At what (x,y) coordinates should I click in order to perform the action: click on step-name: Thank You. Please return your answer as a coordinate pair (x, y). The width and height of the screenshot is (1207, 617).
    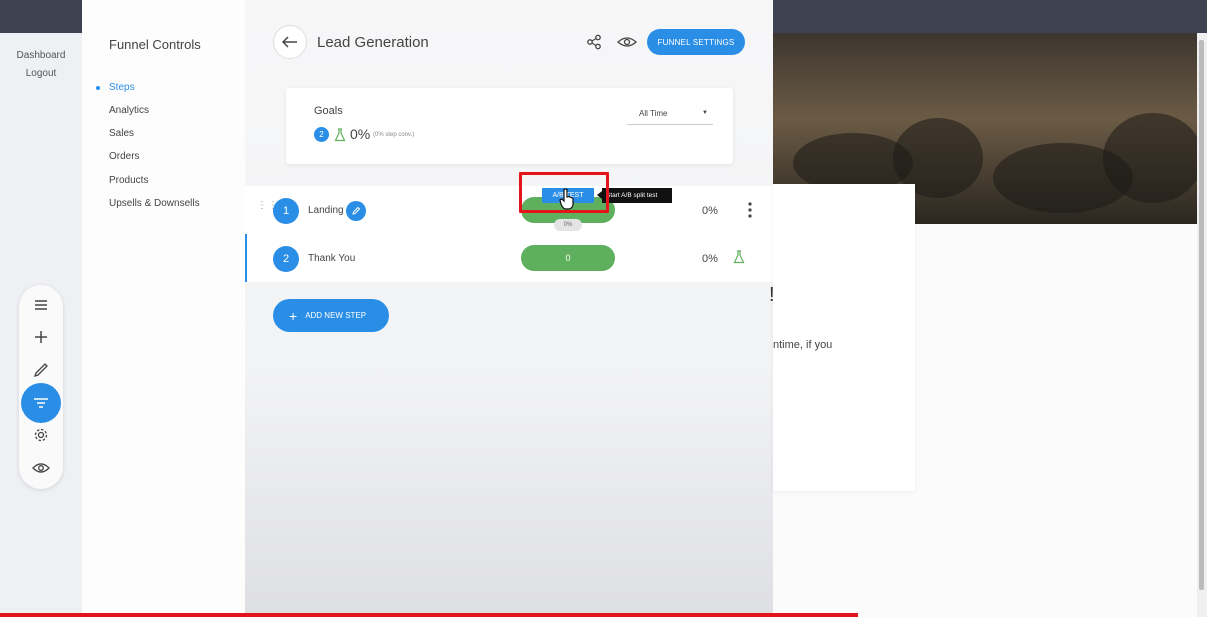
    Looking at the image, I should click on (331, 258).